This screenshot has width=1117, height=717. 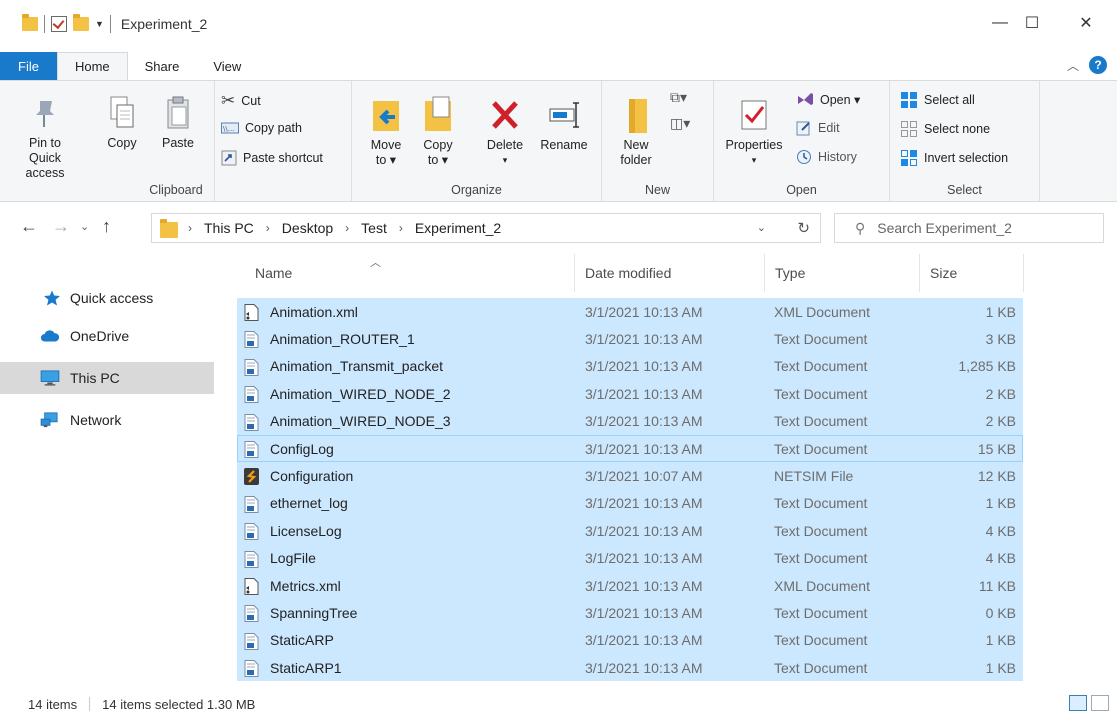 I want to click on large-icons-view-icon, so click(x=1100, y=703).